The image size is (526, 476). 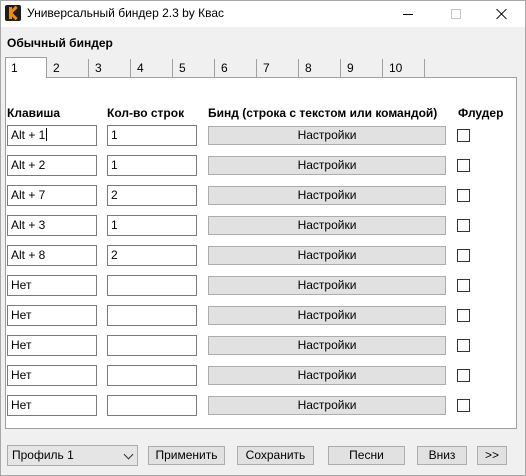 What do you see at coordinates (404, 68) in the screenshot?
I see `tab-10: 10` at bounding box center [404, 68].